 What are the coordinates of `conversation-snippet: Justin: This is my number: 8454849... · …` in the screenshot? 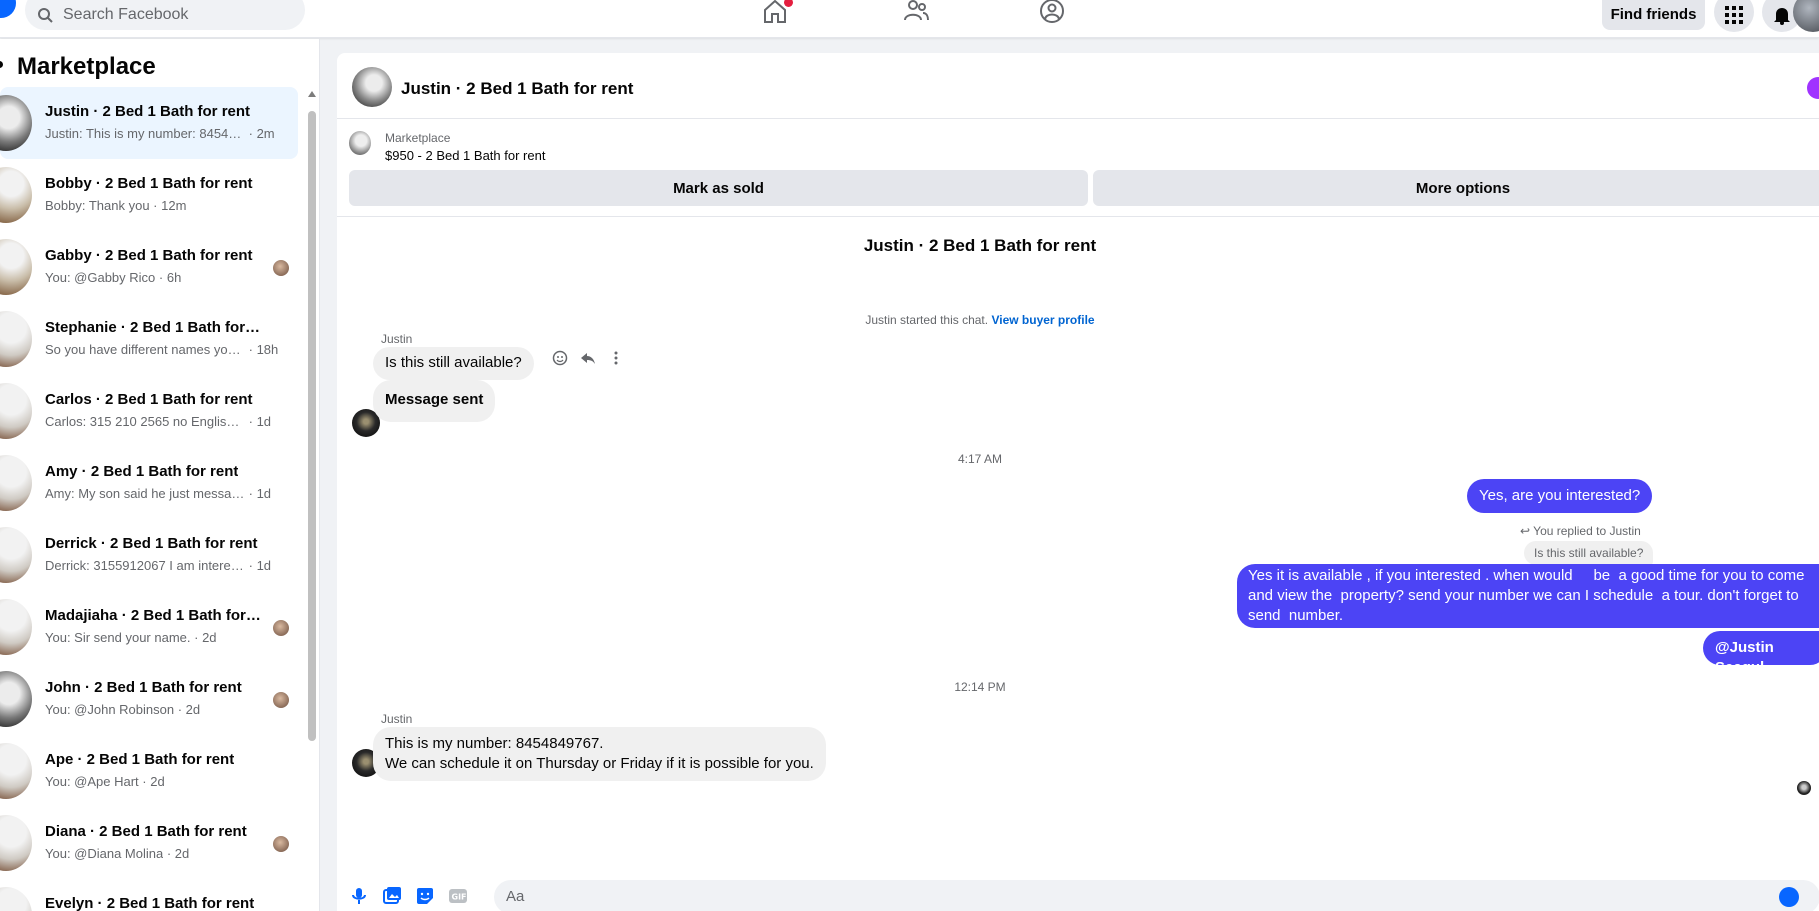 It's located at (160, 133).